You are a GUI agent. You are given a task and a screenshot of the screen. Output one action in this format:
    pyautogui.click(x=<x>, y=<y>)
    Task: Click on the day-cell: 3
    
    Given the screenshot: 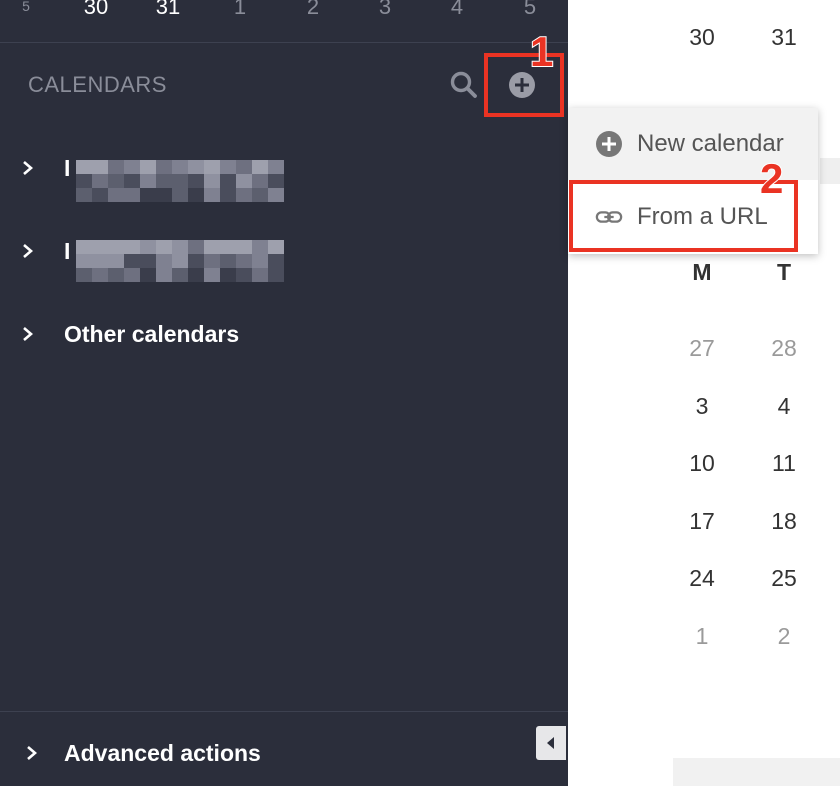 What is the action you would take?
    pyautogui.click(x=702, y=406)
    